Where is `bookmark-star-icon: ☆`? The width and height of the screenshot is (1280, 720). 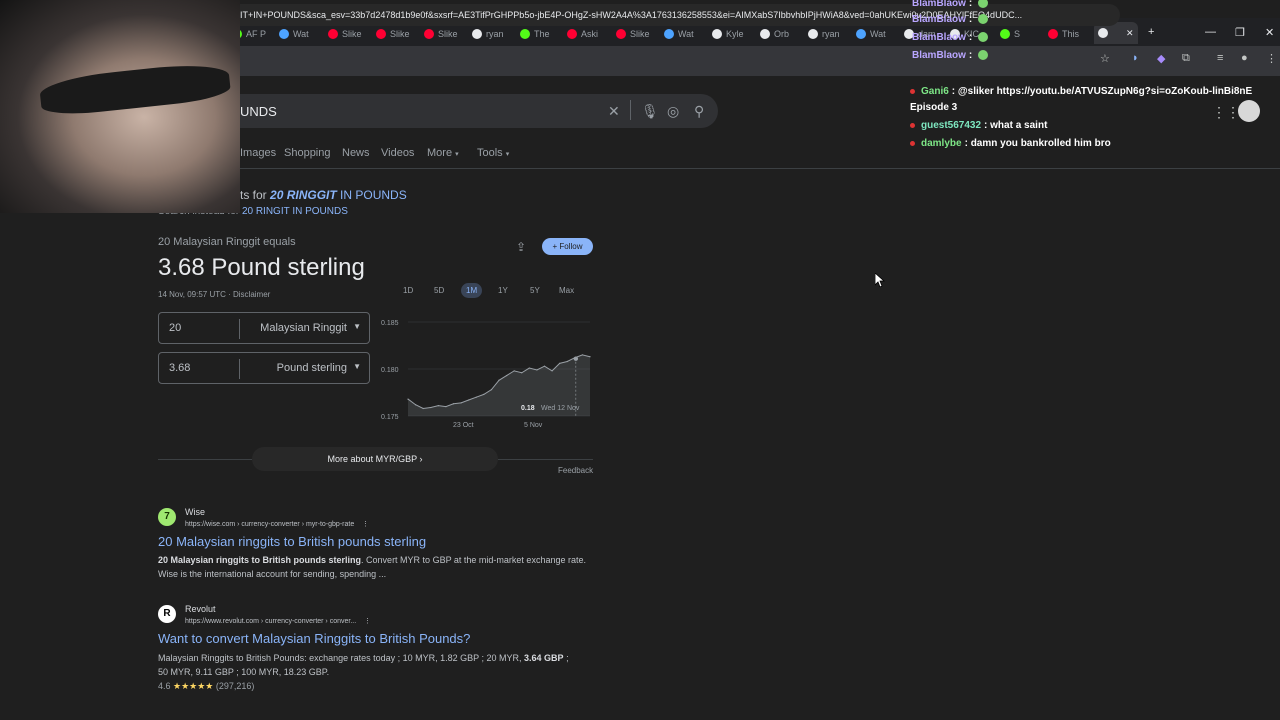 bookmark-star-icon: ☆ is located at coordinates (1105, 58).